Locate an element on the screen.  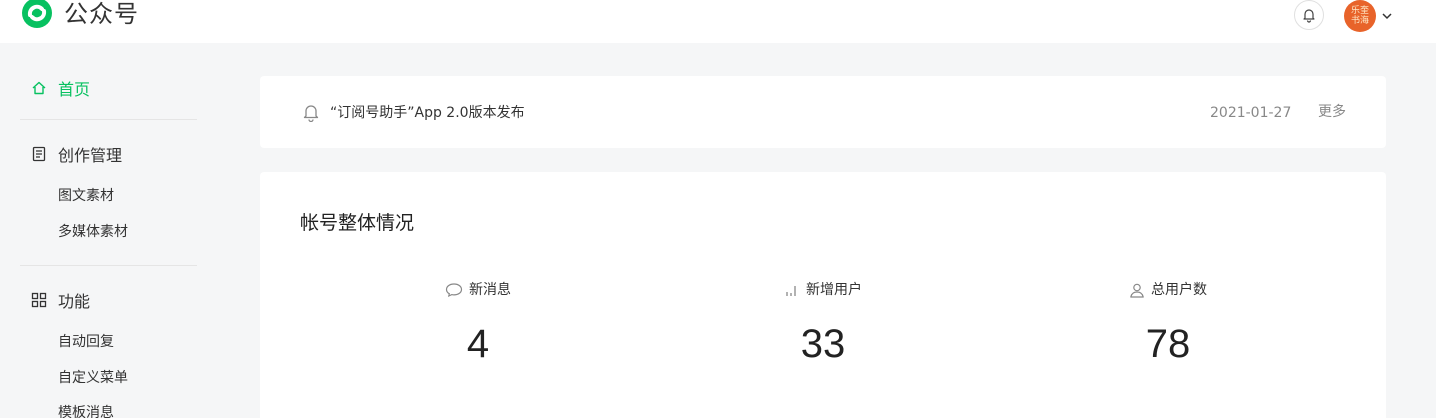
sidebar-subitem-template-message: 模板消息 is located at coordinates (86, 410).